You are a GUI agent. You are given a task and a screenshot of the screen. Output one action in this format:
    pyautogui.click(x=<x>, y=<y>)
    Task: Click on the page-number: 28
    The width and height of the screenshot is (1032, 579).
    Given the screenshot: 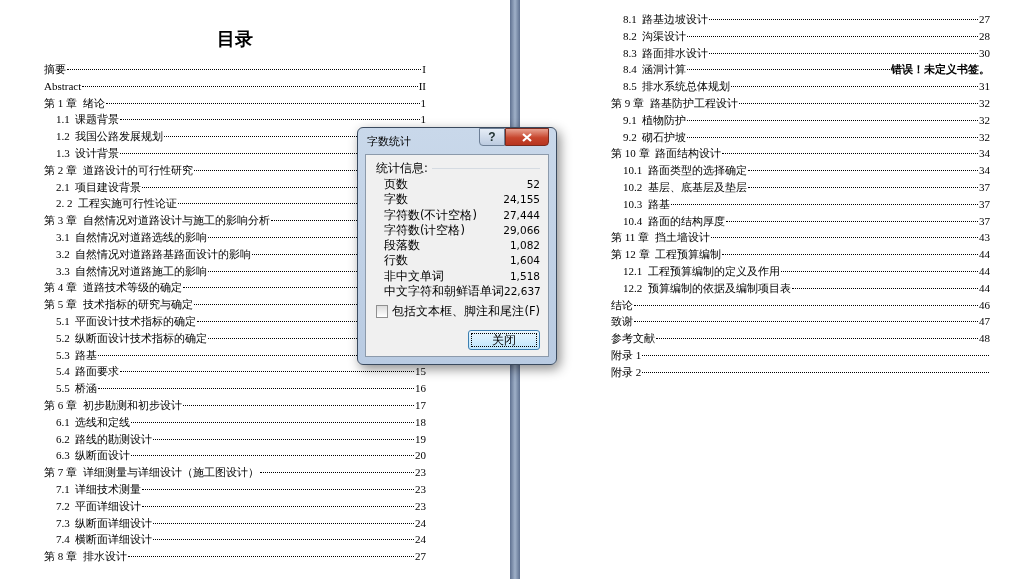 What is the action you would take?
    pyautogui.click(x=984, y=36)
    